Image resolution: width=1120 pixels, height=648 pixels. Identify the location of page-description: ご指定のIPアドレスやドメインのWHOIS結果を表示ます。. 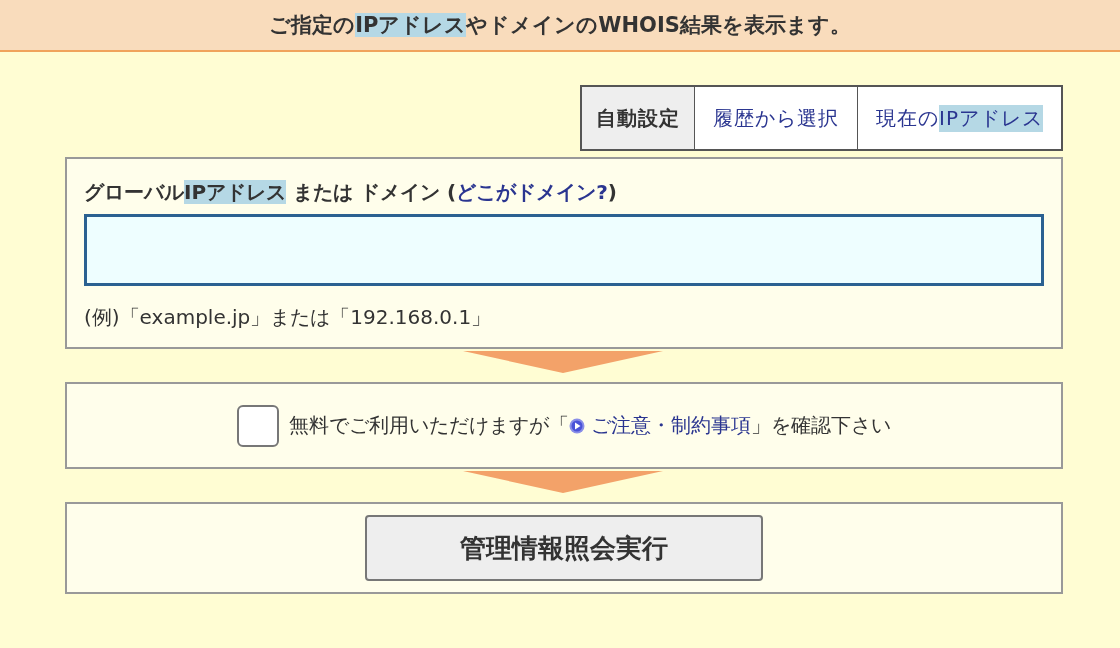
(560, 25).